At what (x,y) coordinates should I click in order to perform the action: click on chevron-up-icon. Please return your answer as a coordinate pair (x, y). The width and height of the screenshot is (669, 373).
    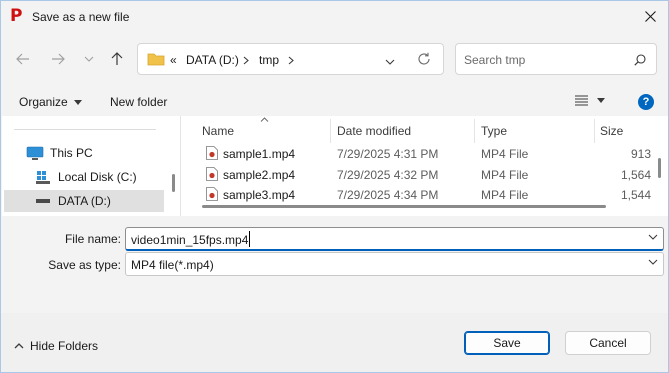
    Looking at the image, I should click on (19, 346).